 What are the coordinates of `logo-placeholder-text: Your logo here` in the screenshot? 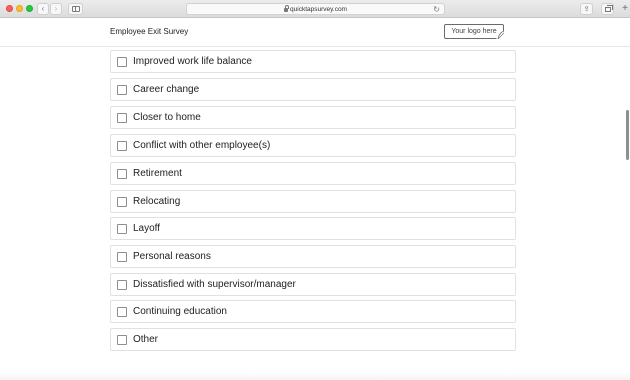 It's located at (474, 31).